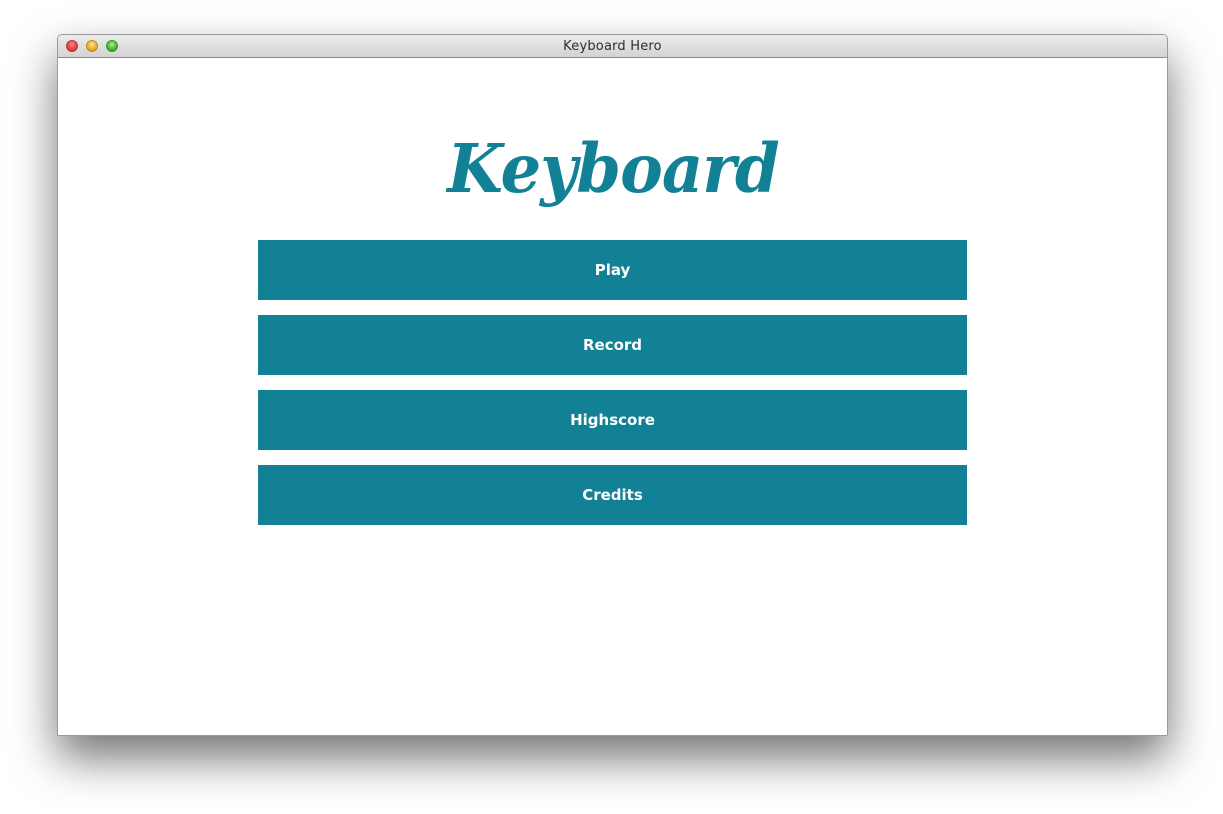 The width and height of the screenshot is (1223, 814). Describe the element at coordinates (613, 222) in the screenshot. I see `game-logo: Keyboard Hero` at that location.